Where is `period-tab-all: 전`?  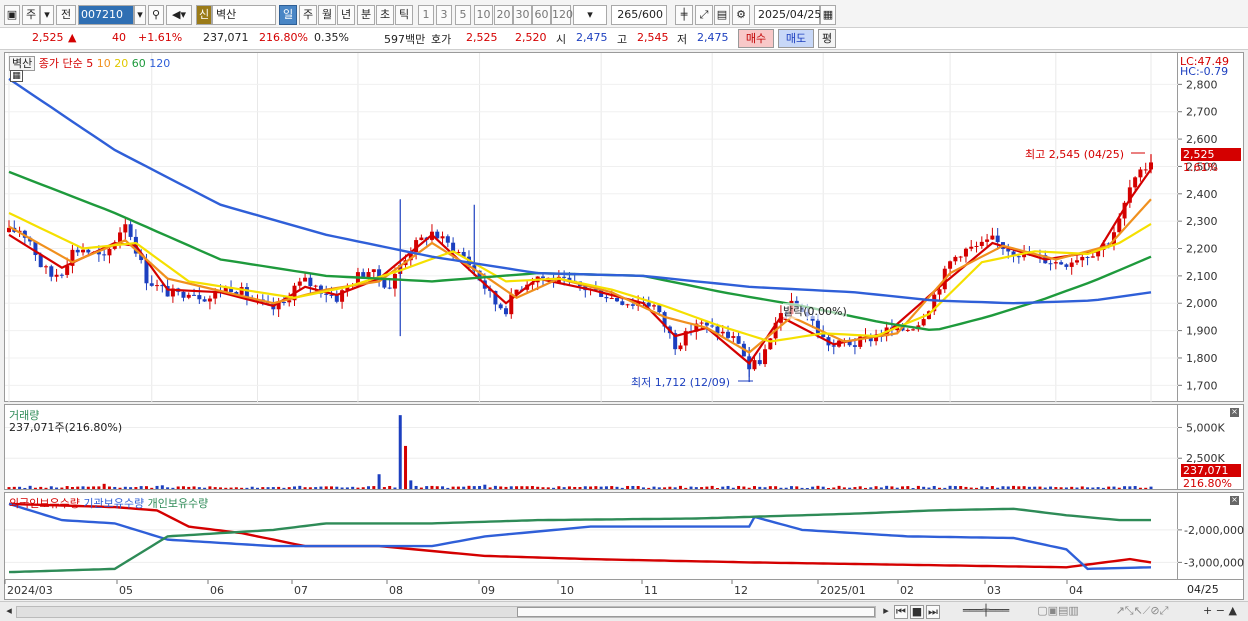
period-tab-all: 전 is located at coordinates (66, 15).